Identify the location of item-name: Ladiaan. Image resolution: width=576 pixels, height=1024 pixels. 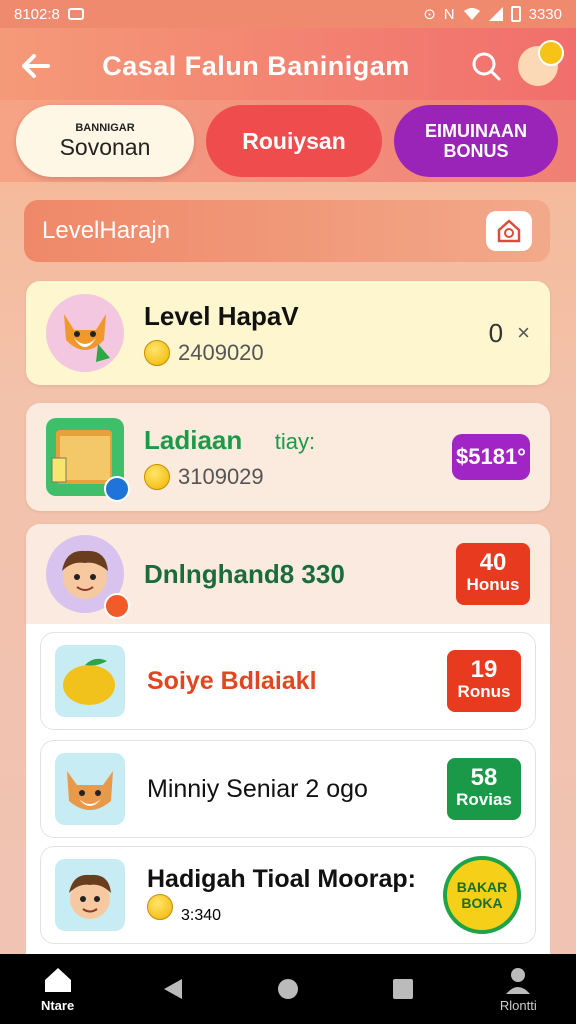
(193, 439).